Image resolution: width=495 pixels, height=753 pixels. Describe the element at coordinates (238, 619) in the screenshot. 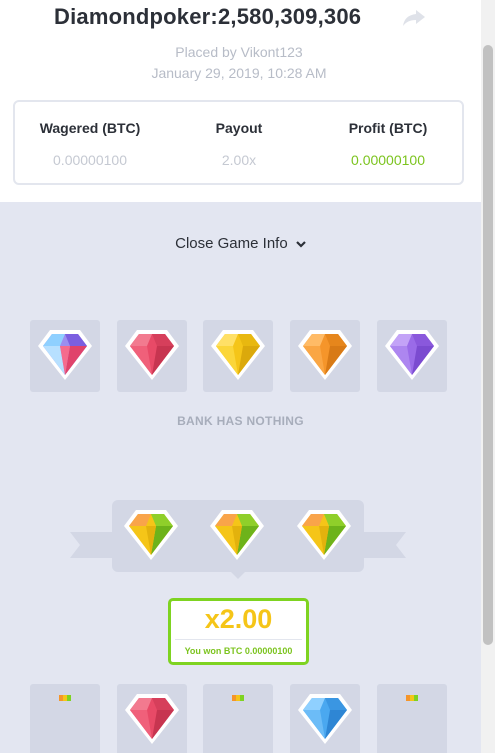

I see `payout-multiplier: x2.00` at that location.